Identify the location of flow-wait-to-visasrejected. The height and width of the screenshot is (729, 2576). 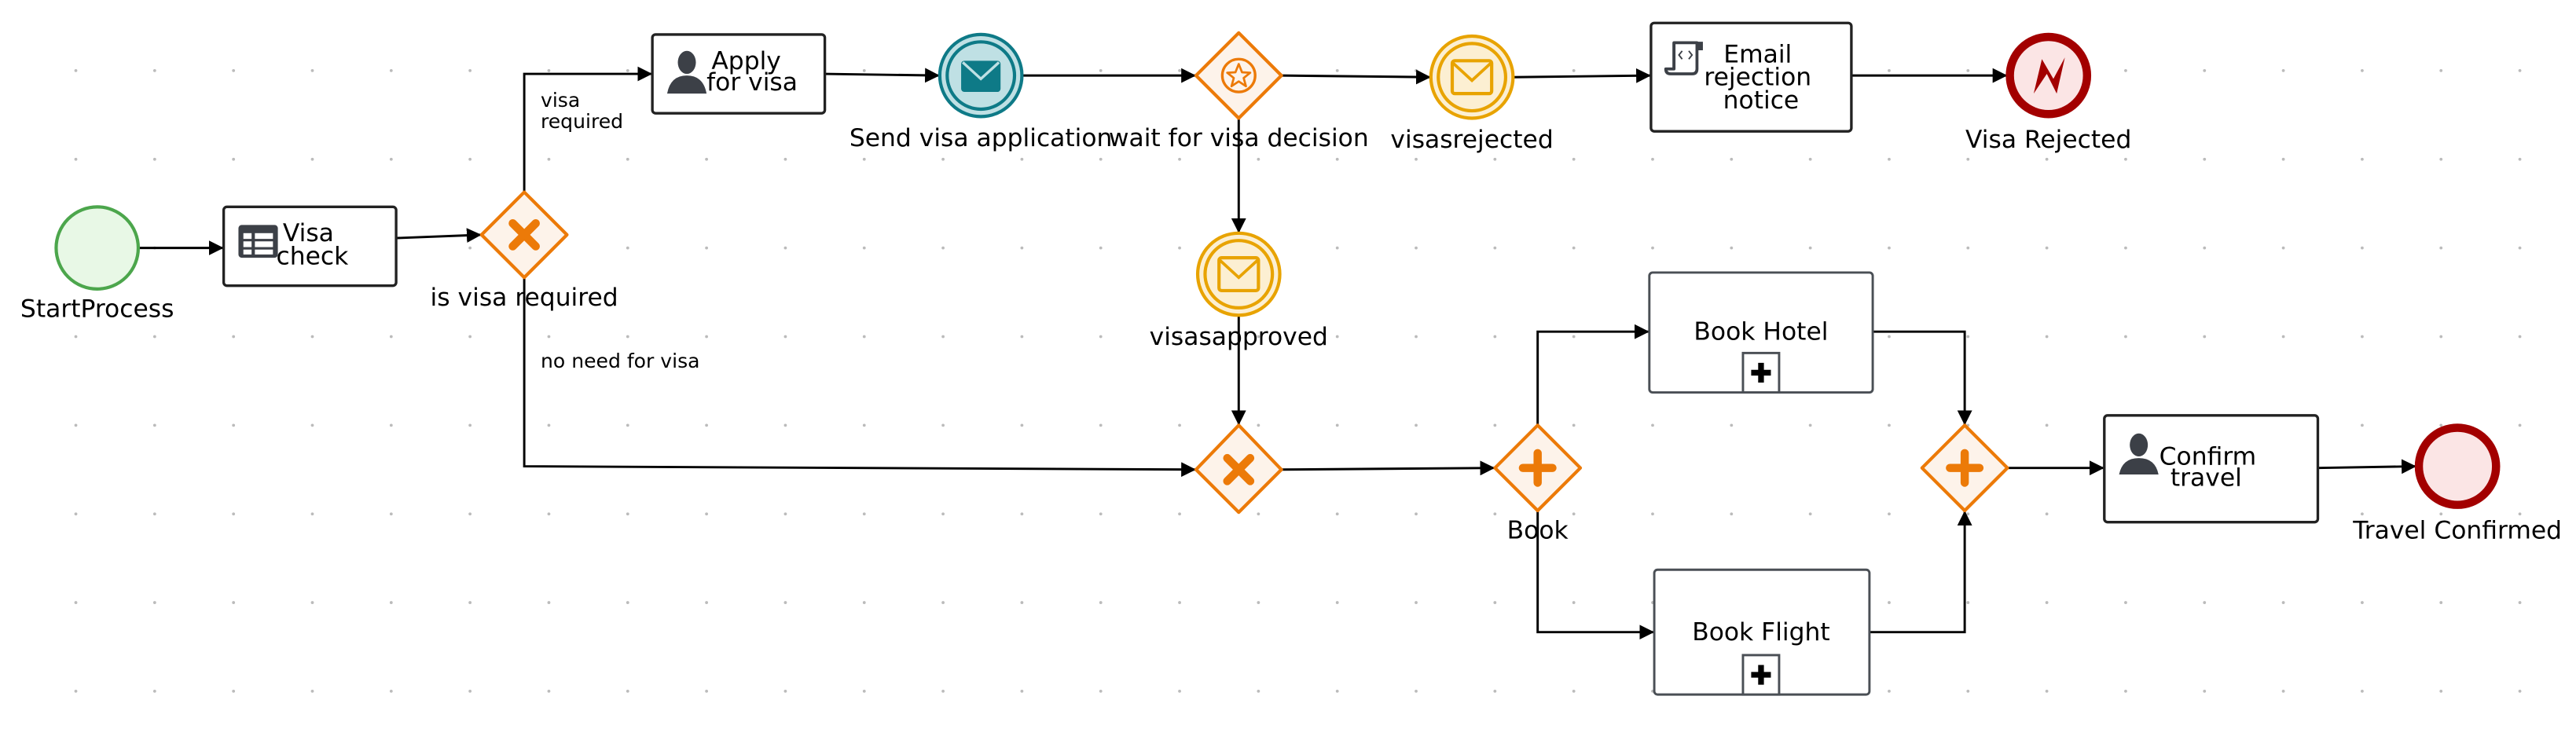
(1356, 77).